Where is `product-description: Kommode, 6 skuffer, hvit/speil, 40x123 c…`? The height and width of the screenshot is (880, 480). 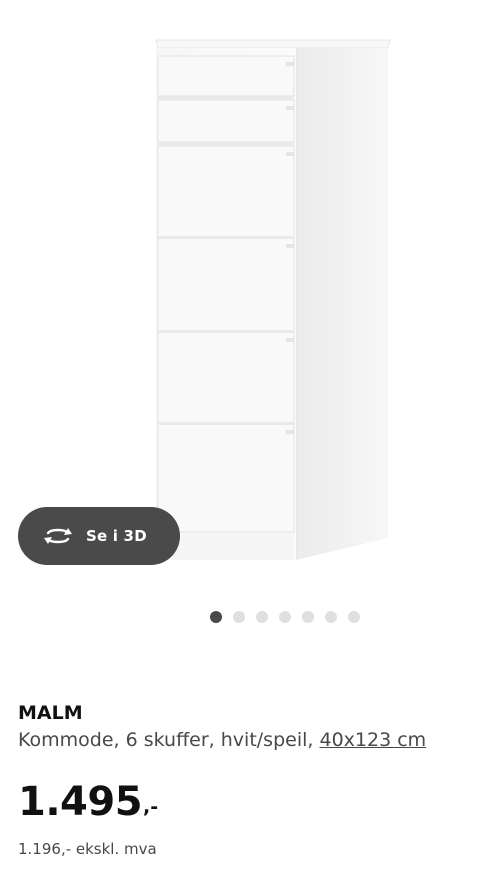
product-description: Kommode, 6 skuffer, hvit/speil, 40x123 c… is located at coordinates (243, 740).